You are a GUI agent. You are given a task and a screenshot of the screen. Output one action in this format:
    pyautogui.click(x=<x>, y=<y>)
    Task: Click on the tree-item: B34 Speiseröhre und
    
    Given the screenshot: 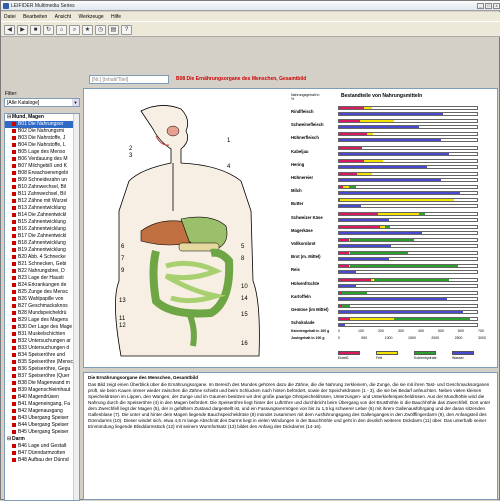 What is the action you would take?
    pyautogui.click(x=42, y=355)
    